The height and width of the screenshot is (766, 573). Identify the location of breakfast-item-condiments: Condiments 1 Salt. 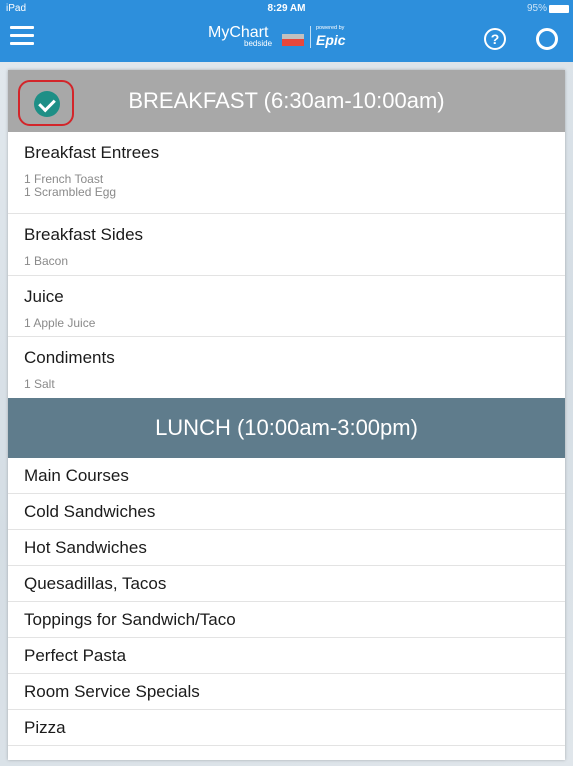
(286, 367).